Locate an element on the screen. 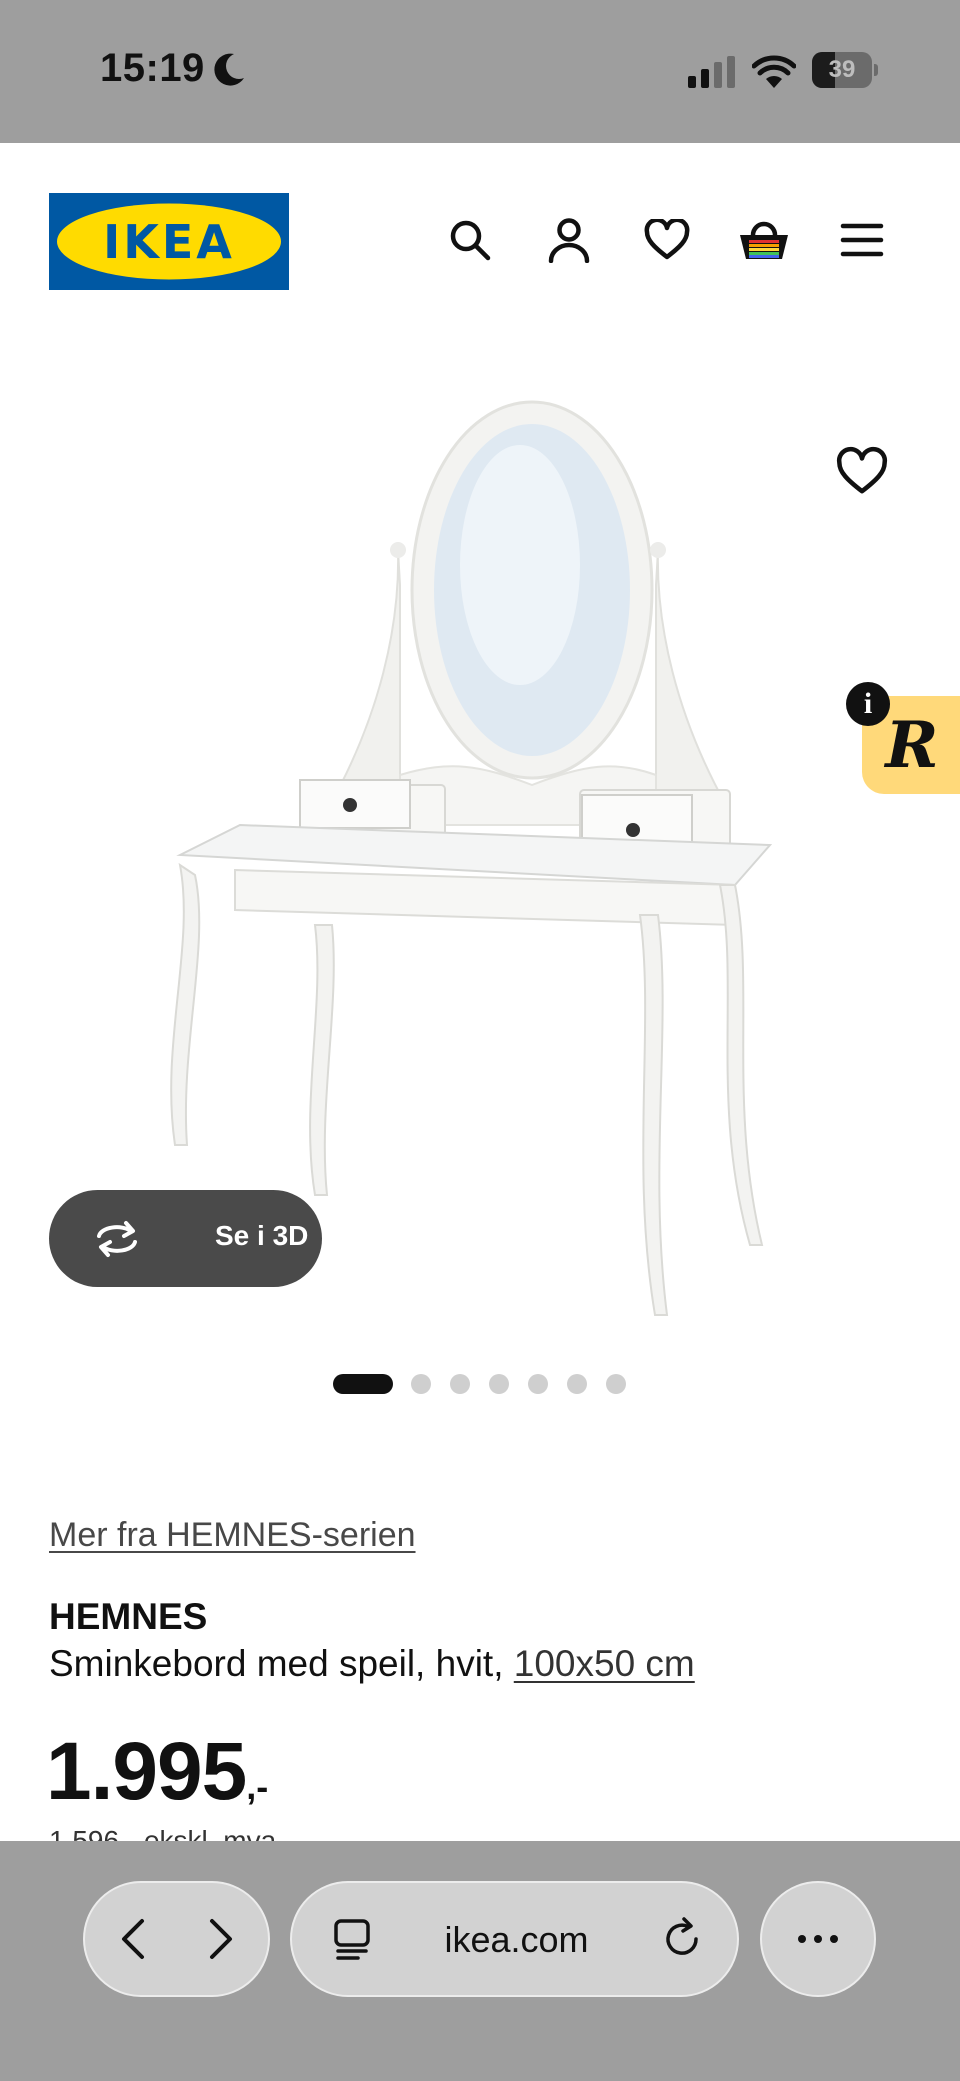 Image resolution: width=960 pixels, height=2081 pixels. view-in-3d-label: Se i 3D is located at coordinates (262, 1235).